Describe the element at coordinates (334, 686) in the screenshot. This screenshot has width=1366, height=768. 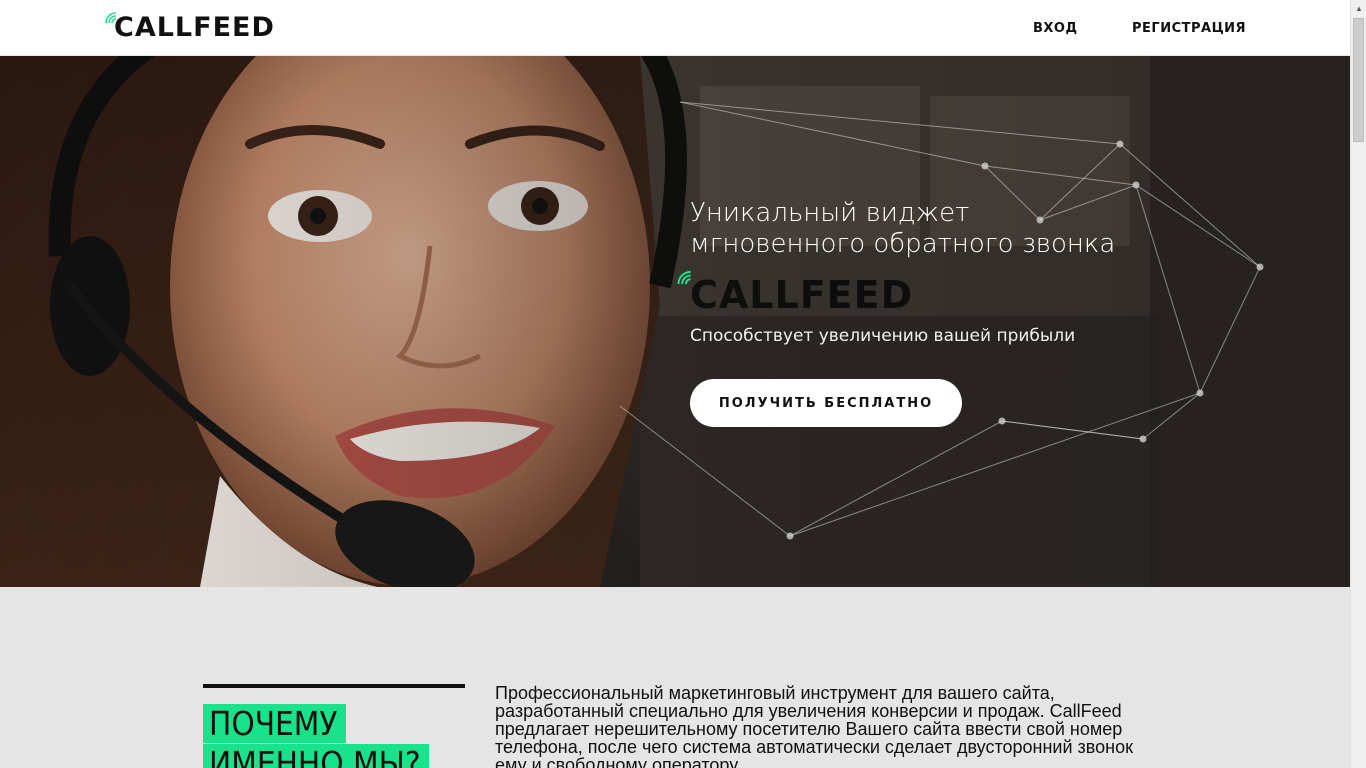
I see `section-divider` at that location.